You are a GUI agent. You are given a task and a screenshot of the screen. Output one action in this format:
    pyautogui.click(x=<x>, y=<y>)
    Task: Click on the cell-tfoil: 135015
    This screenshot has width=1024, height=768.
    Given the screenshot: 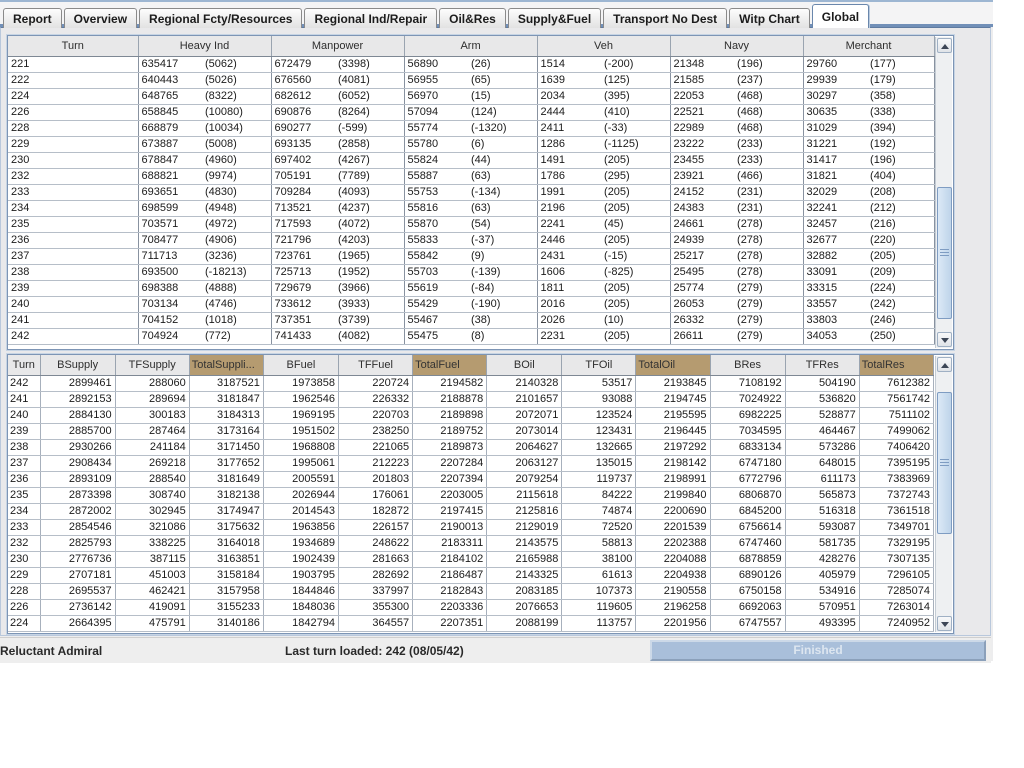 What is the action you would take?
    pyautogui.click(x=599, y=463)
    